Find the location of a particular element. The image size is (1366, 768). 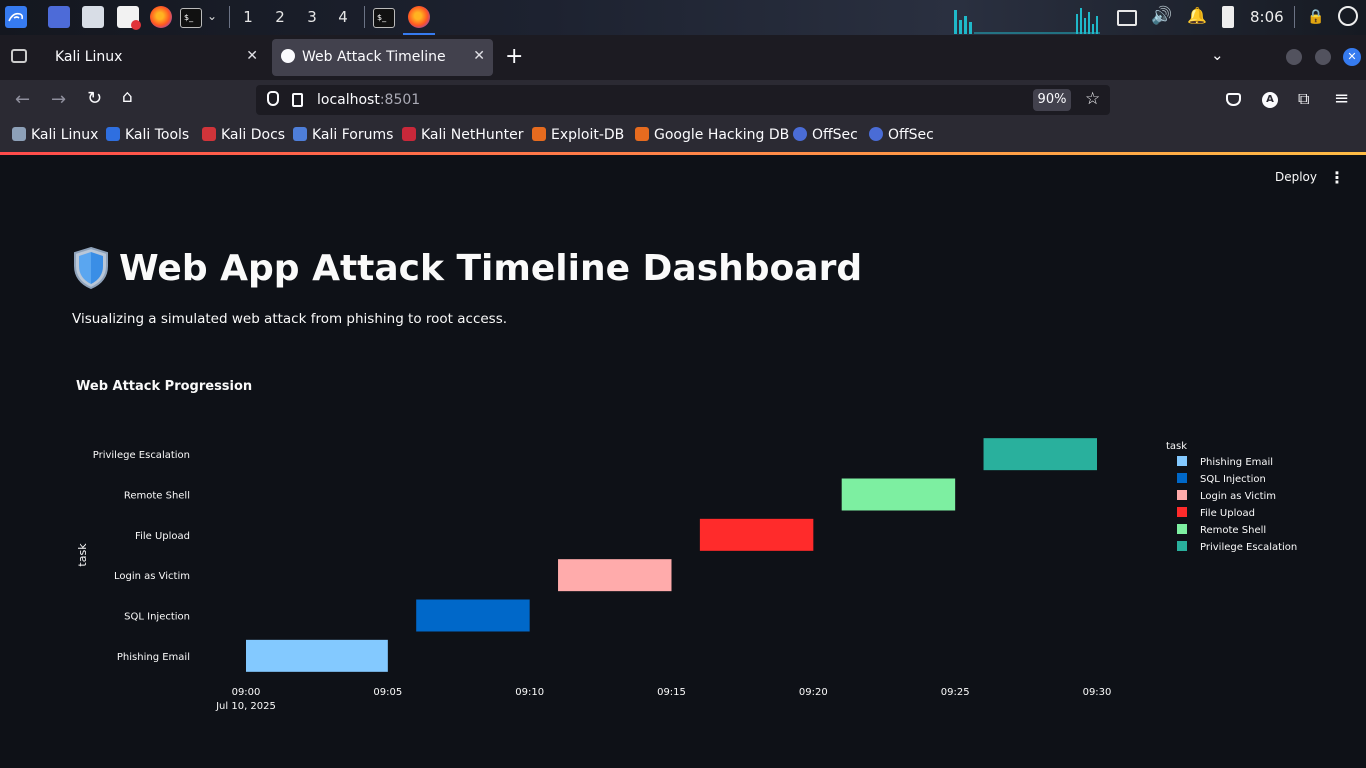

tab-label: Kali Linux is located at coordinates (89, 57).